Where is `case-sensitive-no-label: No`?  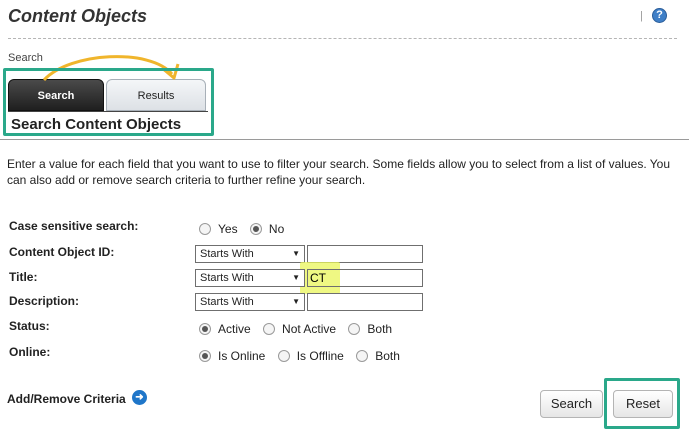 case-sensitive-no-label: No is located at coordinates (276, 229).